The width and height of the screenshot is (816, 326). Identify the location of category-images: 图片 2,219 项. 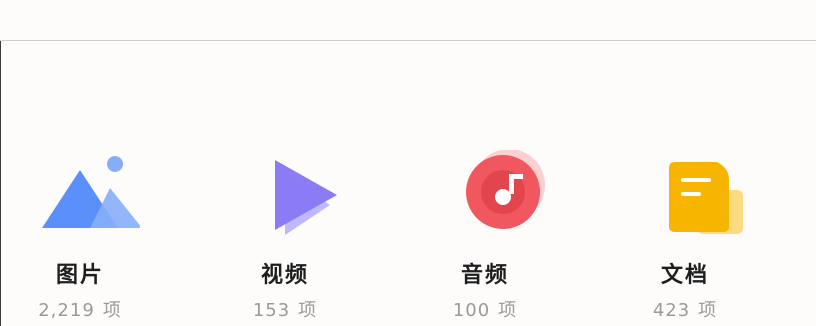
(80, 238).